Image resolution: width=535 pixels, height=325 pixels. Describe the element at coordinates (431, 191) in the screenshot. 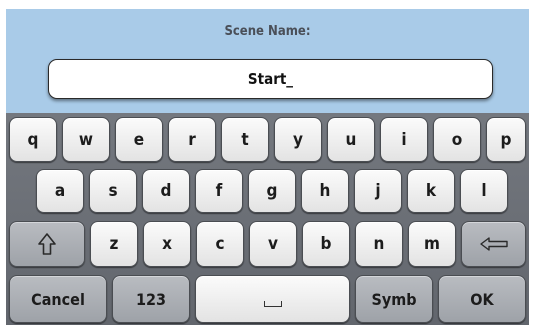

I see `key-k: k` at that location.